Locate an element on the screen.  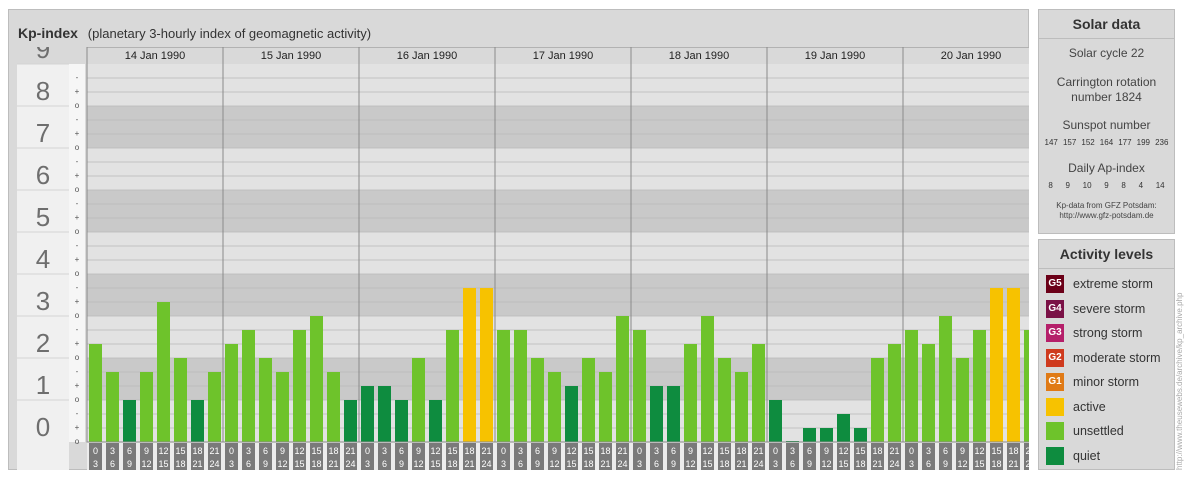
solar-cycle: Solar cycle 22 is located at coordinates (1106, 53).